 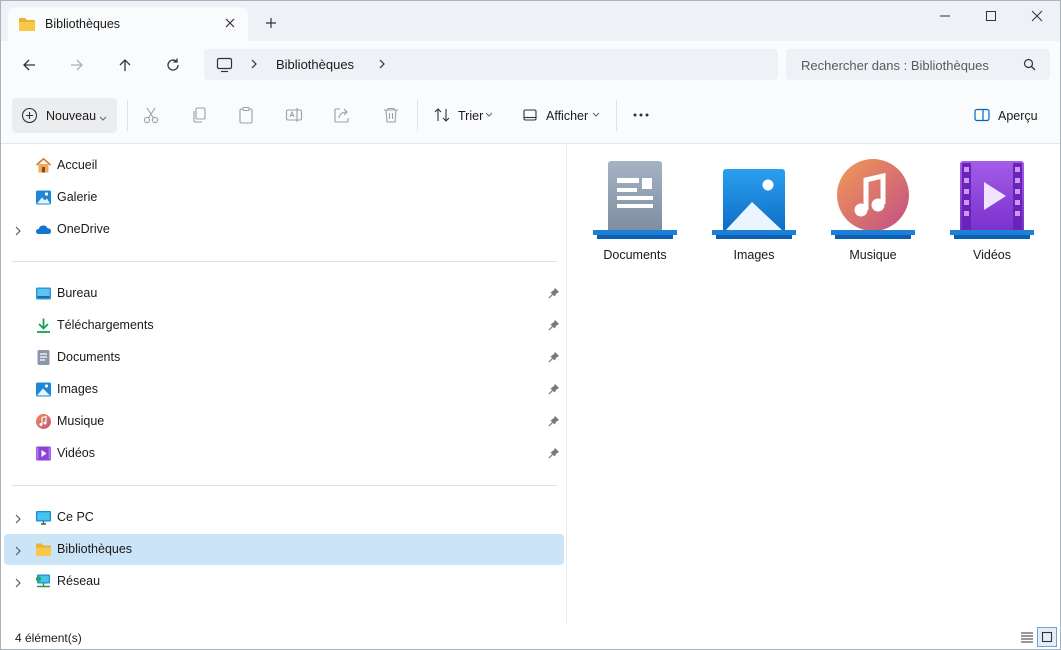 What do you see at coordinates (43, 197) in the screenshot?
I see `gallery-icon` at bounding box center [43, 197].